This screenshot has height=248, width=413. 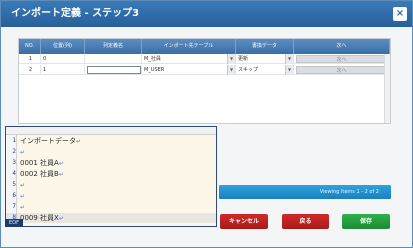 I want to click on editor-mode-badge: EOF, so click(x=14, y=223).